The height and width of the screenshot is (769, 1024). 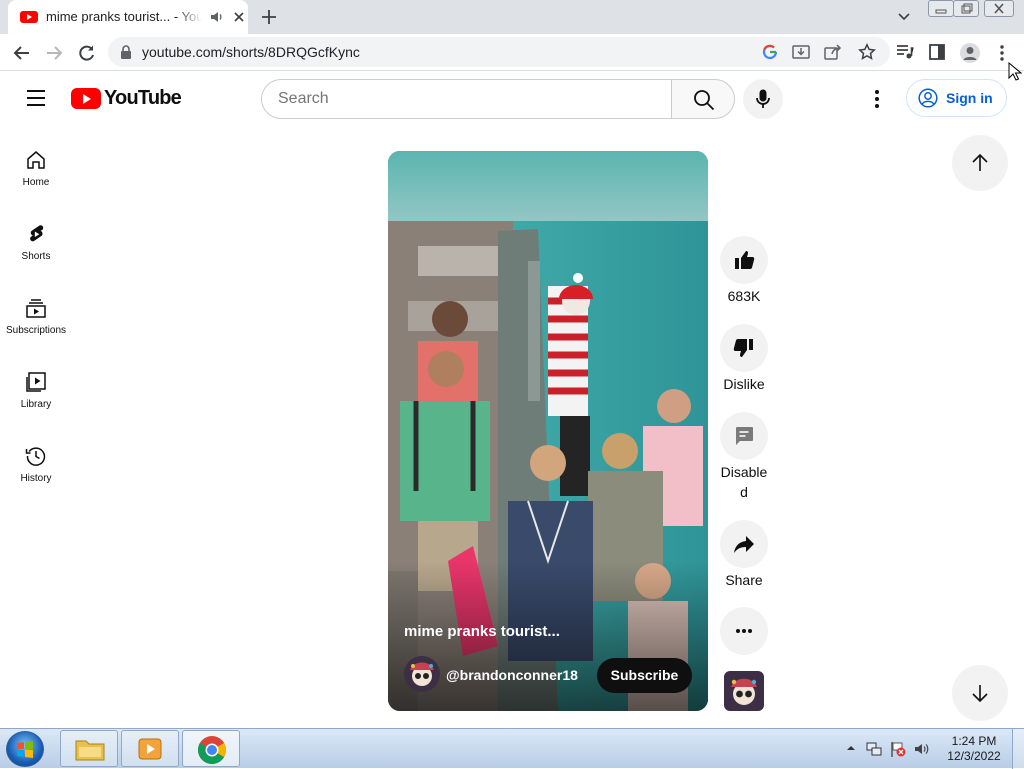 I want to click on share-page-icon, so click(x=833, y=52).